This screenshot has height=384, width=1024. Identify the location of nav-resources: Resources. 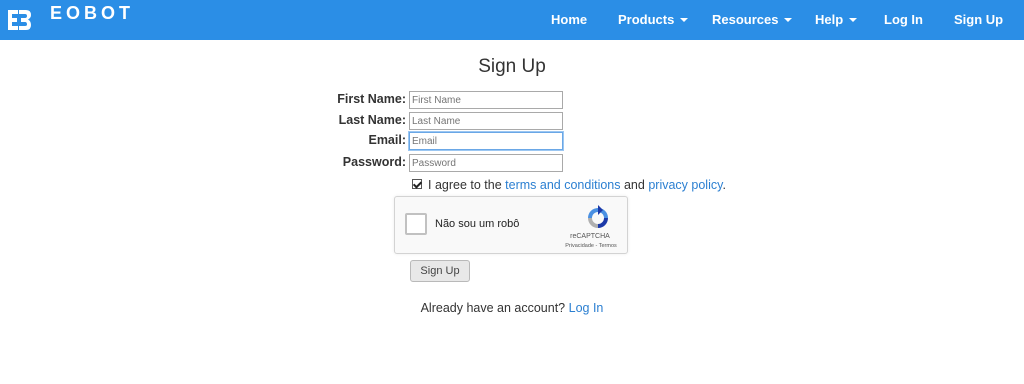
(752, 19).